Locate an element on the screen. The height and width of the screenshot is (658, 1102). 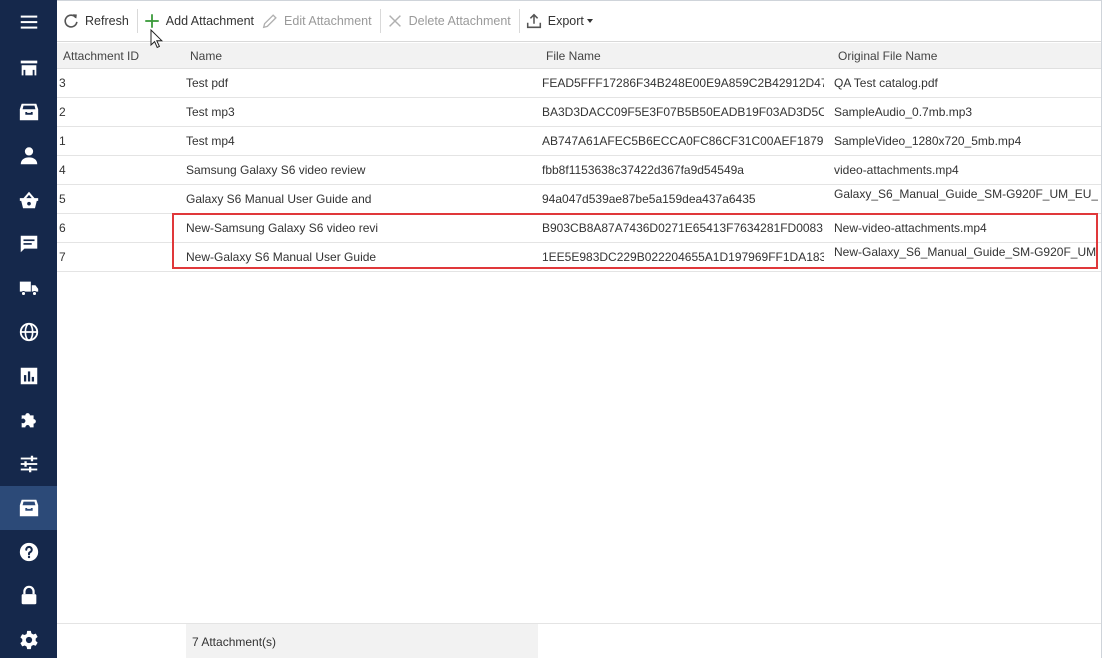
truck-icon is located at coordinates (28, 288).